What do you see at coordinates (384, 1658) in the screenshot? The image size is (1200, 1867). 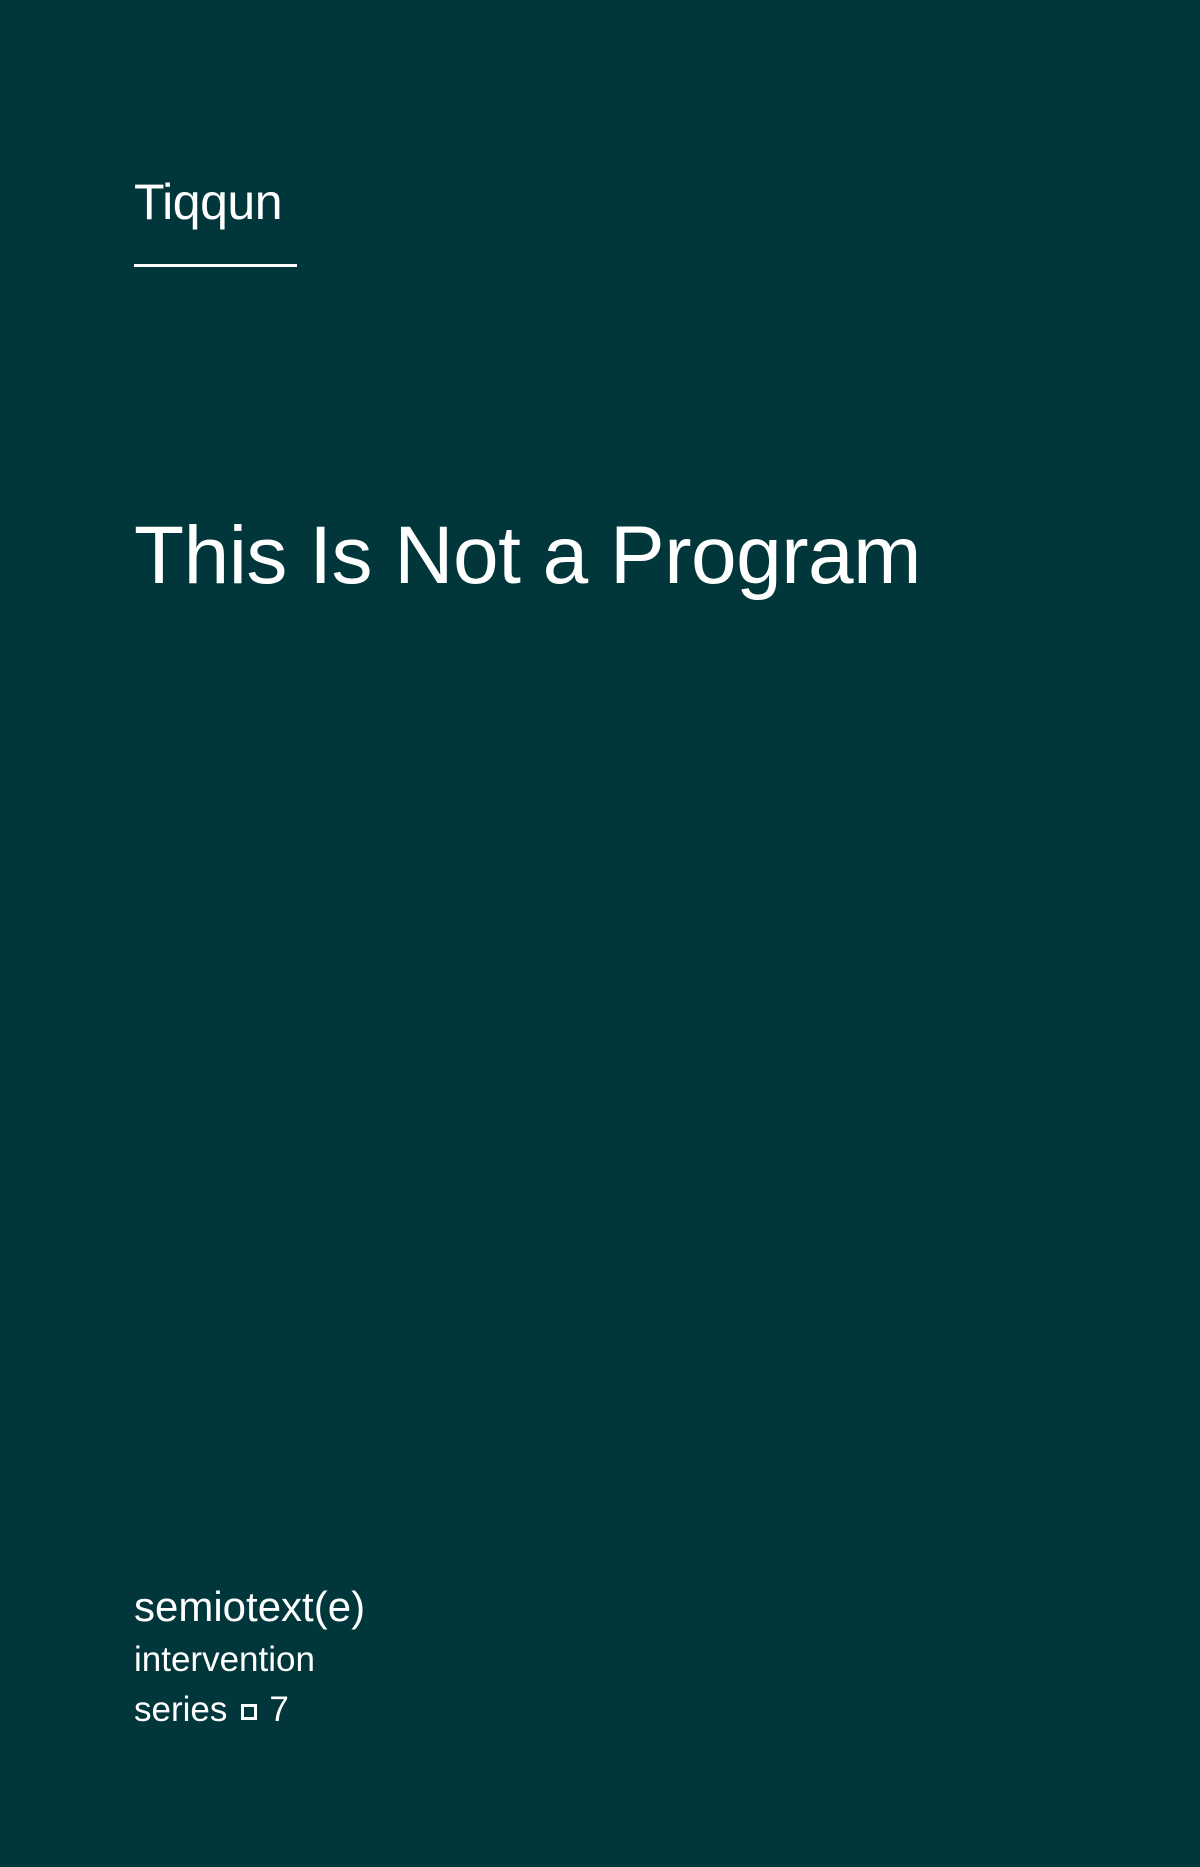 I see `publisher-block: semiotext(e) intervention series 7` at bounding box center [384, 1658].